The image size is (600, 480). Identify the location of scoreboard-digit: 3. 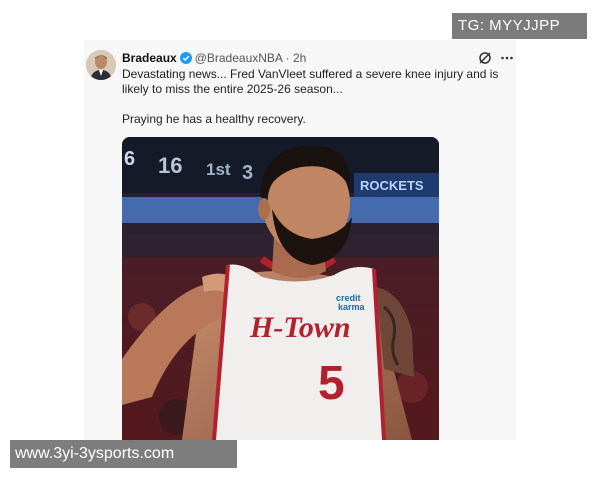
(247, 173).